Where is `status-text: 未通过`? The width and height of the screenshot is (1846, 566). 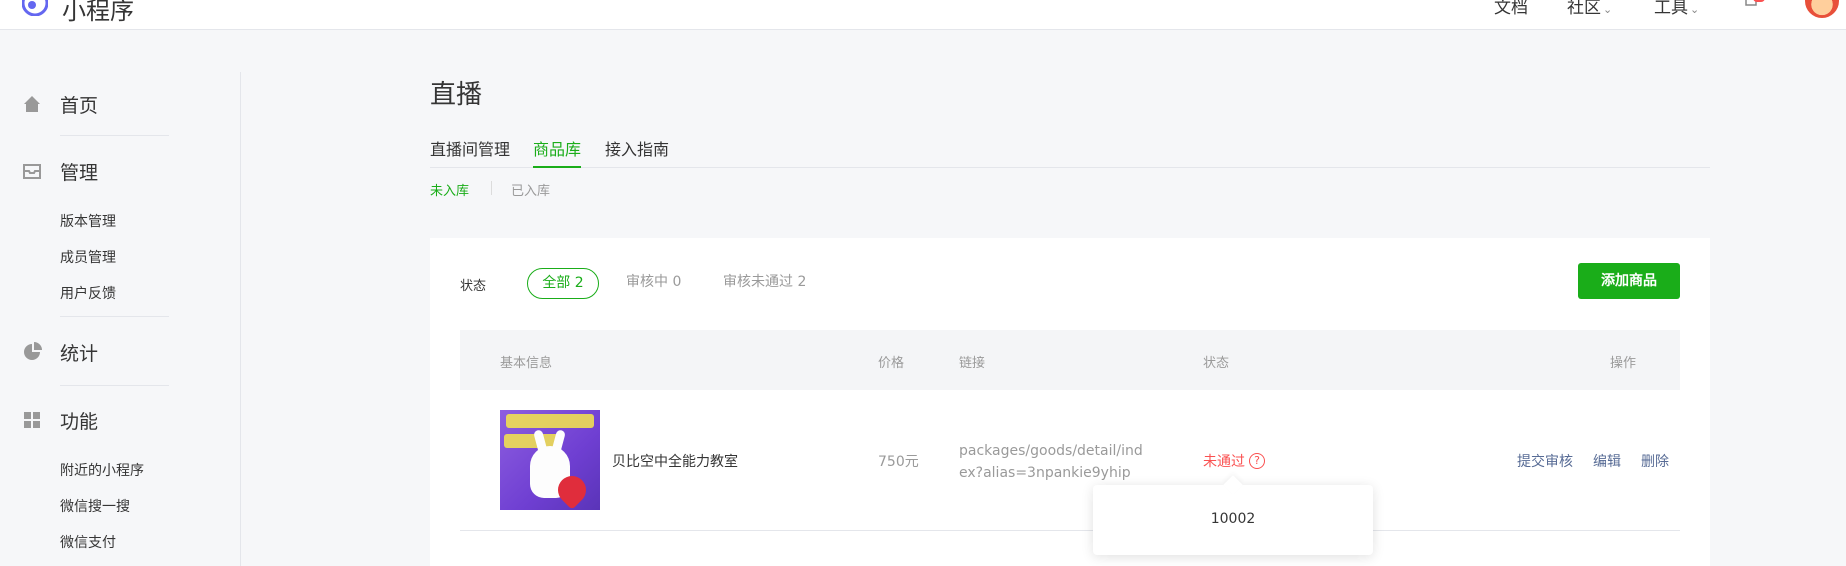 status-text: 未通过 is located at coordinates (1224, 462).